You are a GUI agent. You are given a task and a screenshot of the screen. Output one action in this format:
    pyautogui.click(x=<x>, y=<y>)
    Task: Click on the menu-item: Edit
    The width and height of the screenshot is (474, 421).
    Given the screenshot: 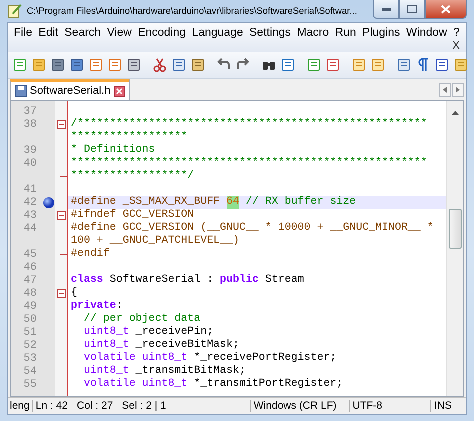 What is the action you would take?
    pyautogui.click(x=48, y=33)
    